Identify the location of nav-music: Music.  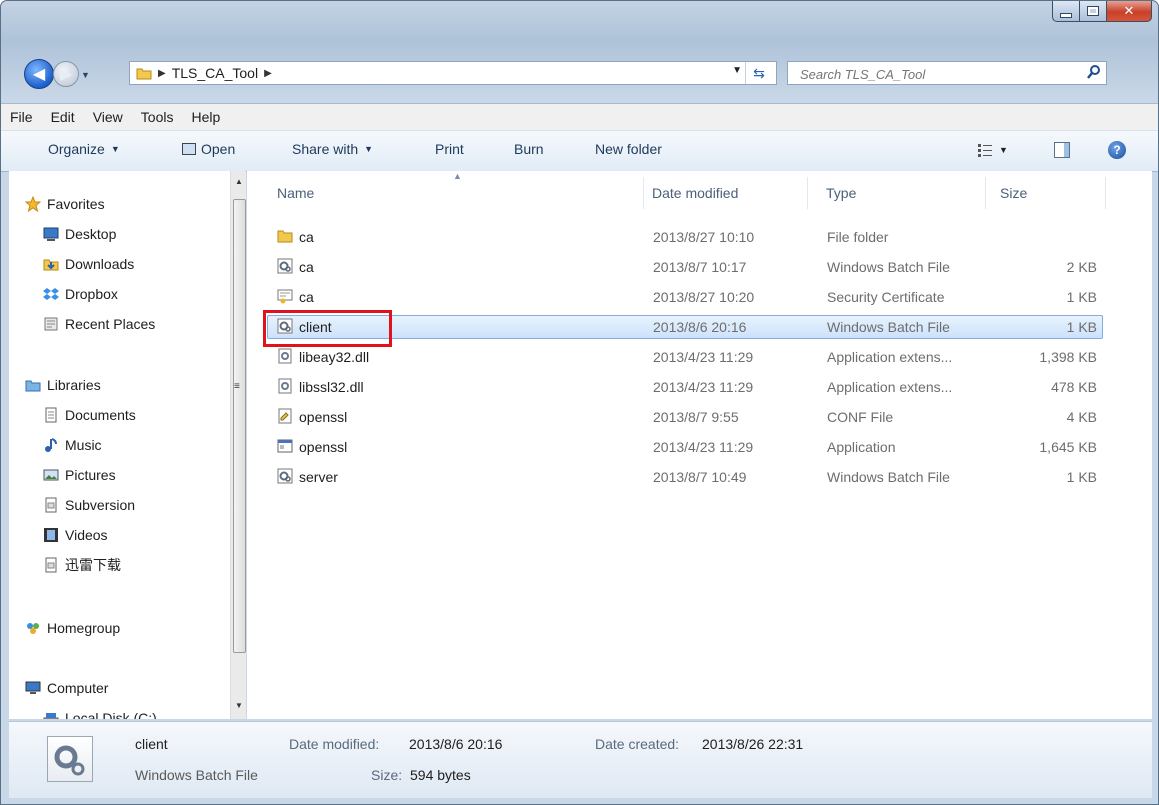
(72, 445).